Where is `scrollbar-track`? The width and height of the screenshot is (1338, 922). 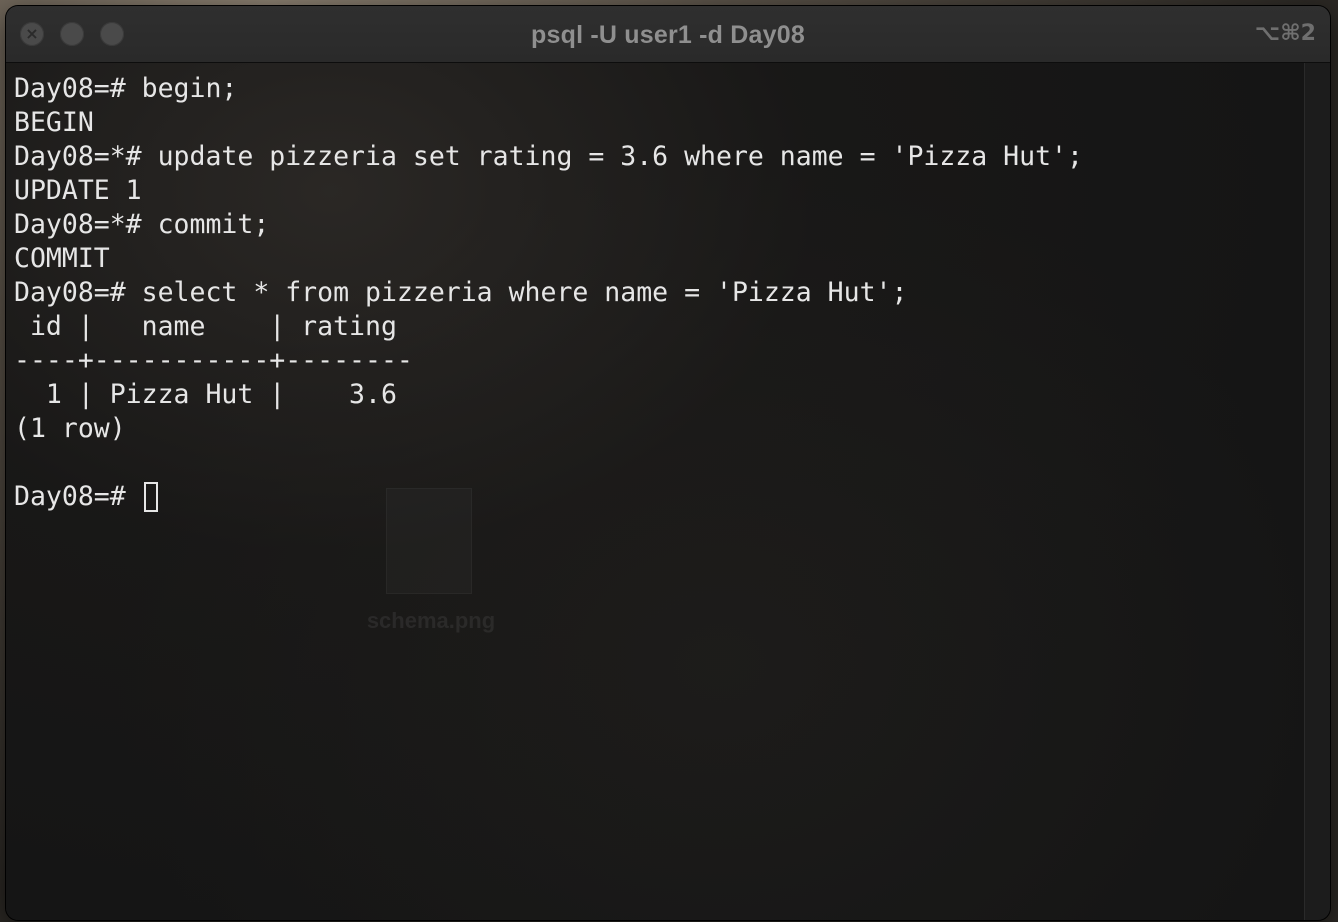
scrollbar-track is located at coordinates (1317, 491).